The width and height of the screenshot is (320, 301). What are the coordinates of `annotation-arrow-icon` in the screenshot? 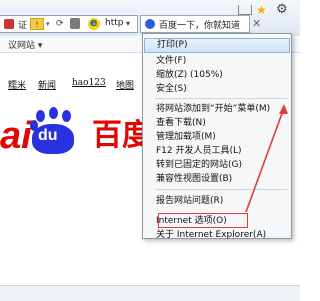 It's located at (266, 158).